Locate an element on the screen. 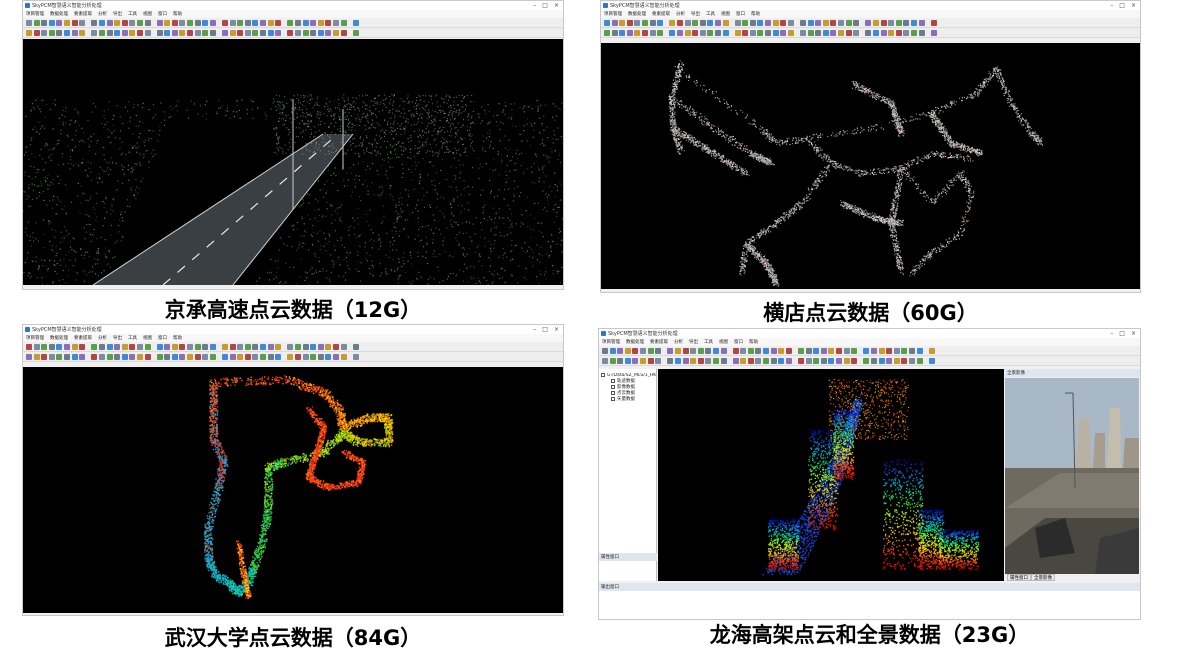 This screenshot has width=1183, height=652. tab-panorama: 全景影像 is located at coordinates (1043, 577).